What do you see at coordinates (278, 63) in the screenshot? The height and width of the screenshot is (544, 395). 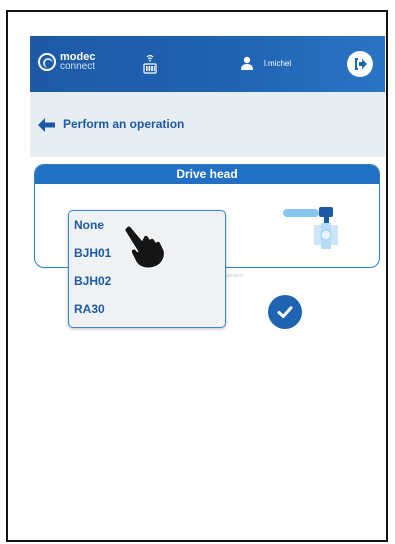 I see `username: l.michel` at bounding box center [278, 63].